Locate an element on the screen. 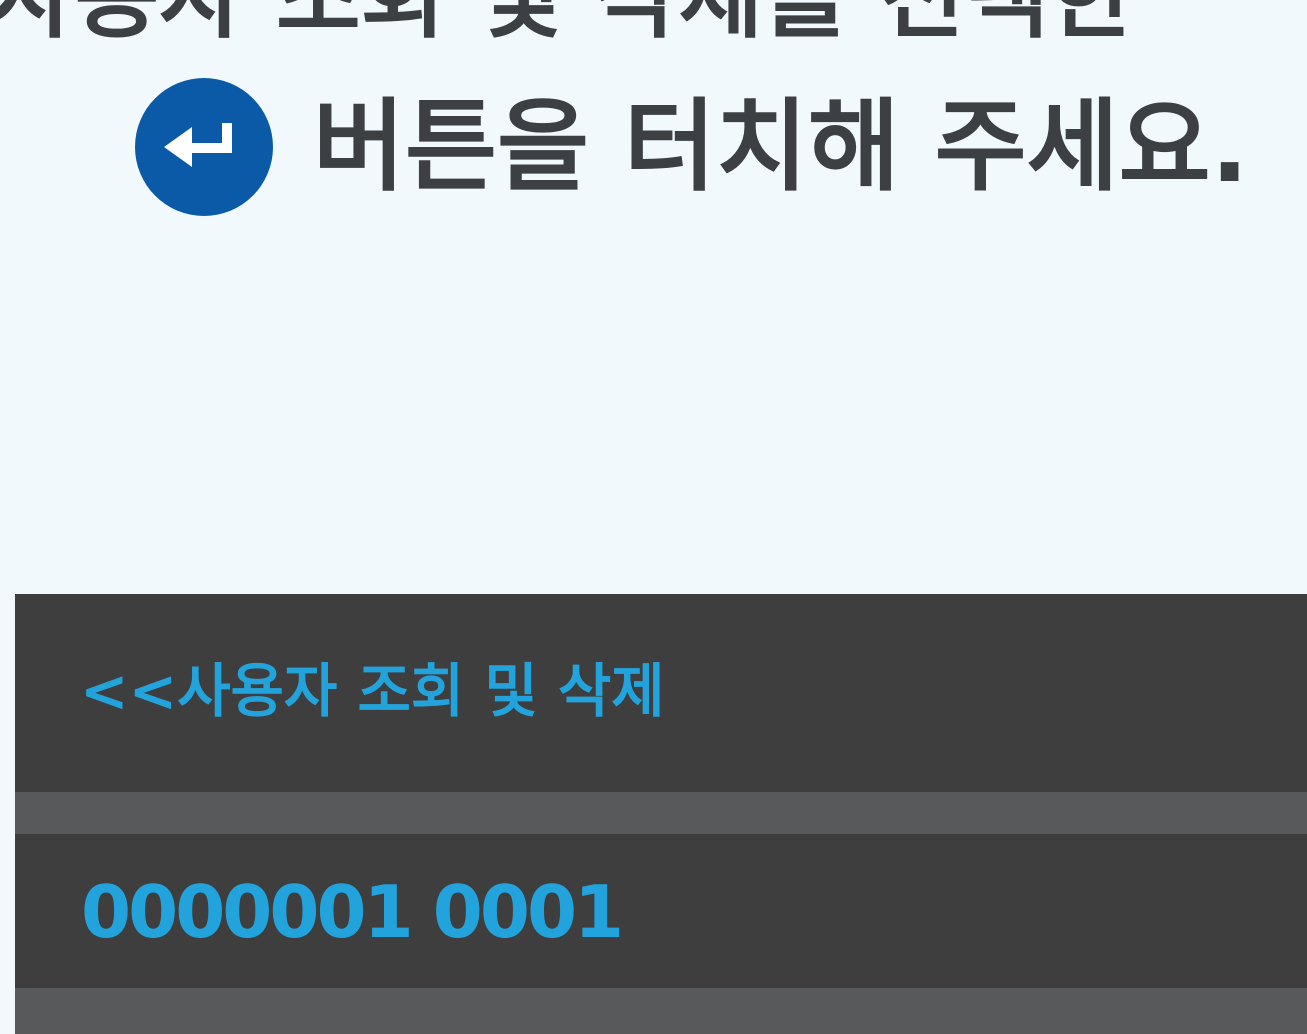  panel-divider is located at coordinates (661, 813).